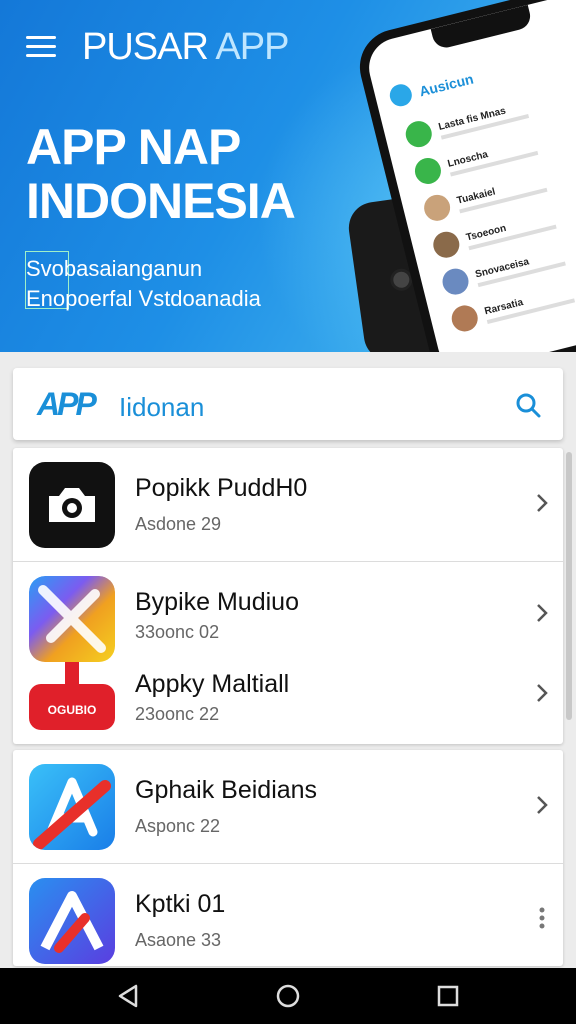 The image size is (576, 1024). Describe the element at coordinates (482, 27) in the screenshot. I see `phone-notch` at that location.